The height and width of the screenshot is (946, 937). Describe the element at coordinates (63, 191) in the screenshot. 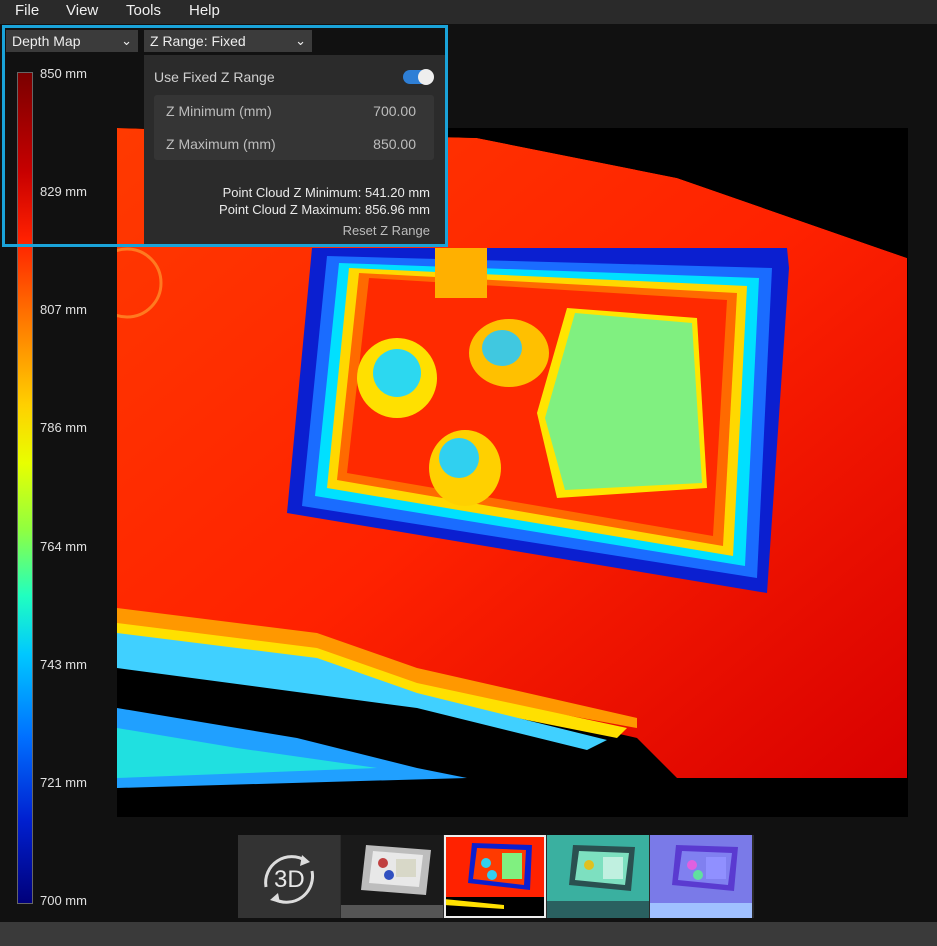

I see `colorbar-tick: 829 mm` at that location.